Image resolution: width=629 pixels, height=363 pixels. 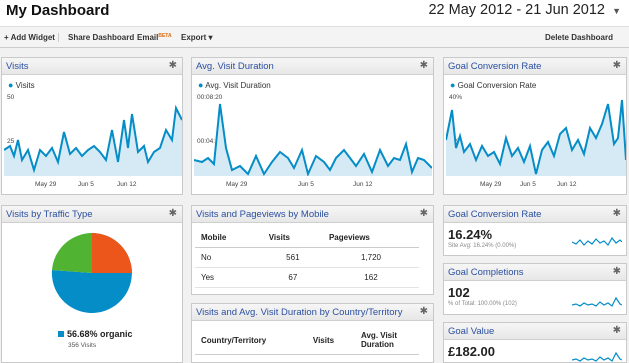 I want to click on beta-badge: BETA, so click(x=165, y=36).